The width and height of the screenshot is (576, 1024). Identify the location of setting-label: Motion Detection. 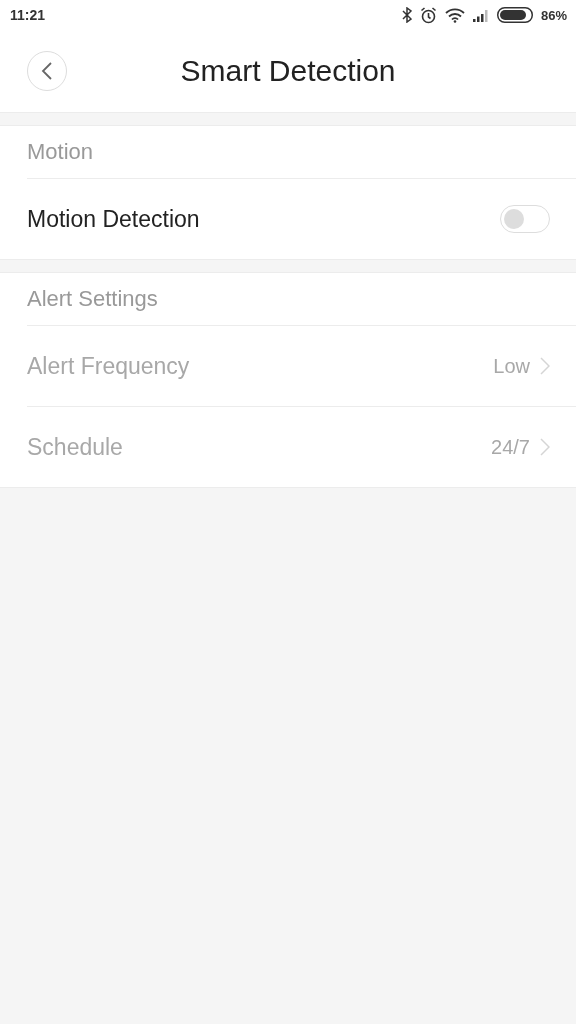
(113, 219).